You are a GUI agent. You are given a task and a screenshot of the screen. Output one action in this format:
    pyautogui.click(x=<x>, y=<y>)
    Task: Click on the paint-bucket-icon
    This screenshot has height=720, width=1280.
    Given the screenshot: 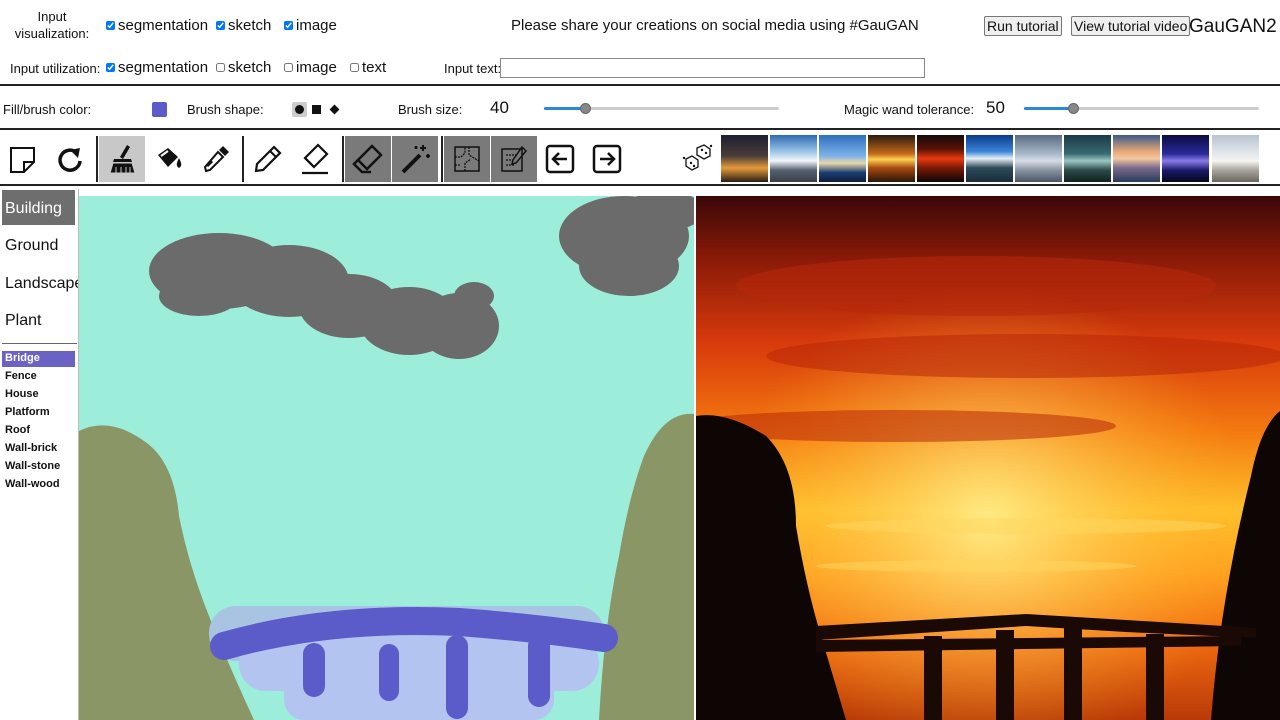 What is the action you would take?
    pyautogui.click(x=170, y=158)
    